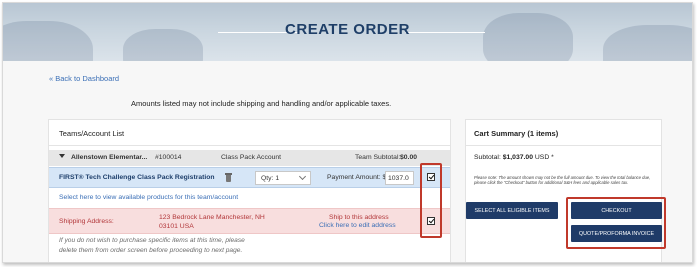 This screenshot has width=697, height=267. I want to click on cart-subtotal: Subtotal: $1,037.00 USD *, so click(514, 157).